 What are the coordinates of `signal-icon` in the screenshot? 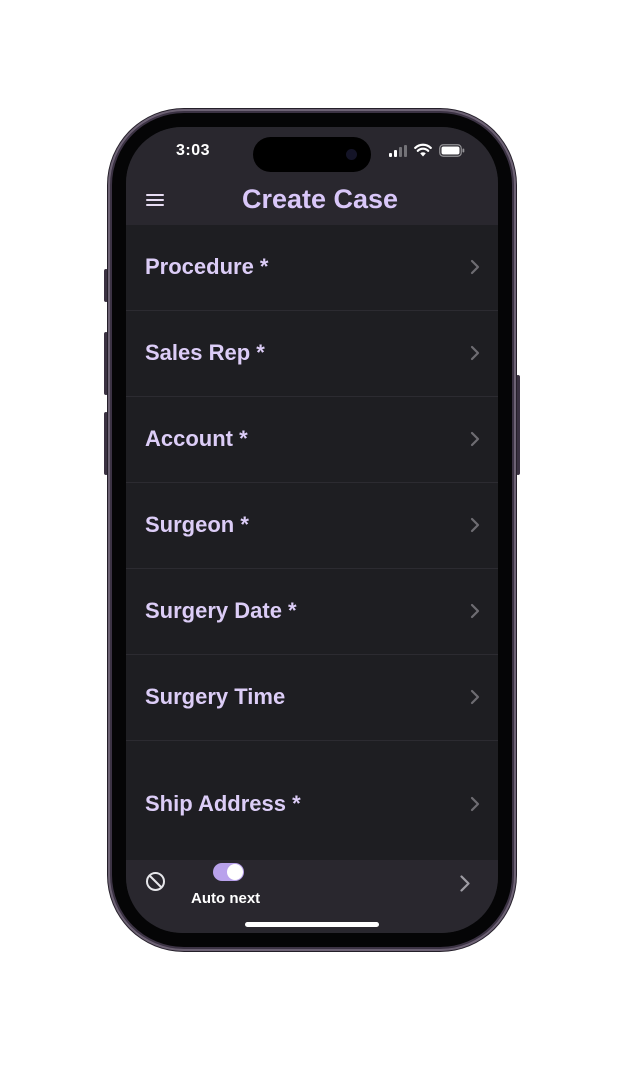 It's located at (398, 151).